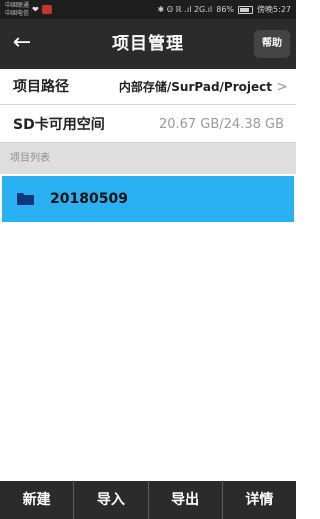  I want to click on status-bar-right: ✱ Ꙩ ℝ .ıl 2G.ıl 86% 傍晚5:27, so click(224, 9).